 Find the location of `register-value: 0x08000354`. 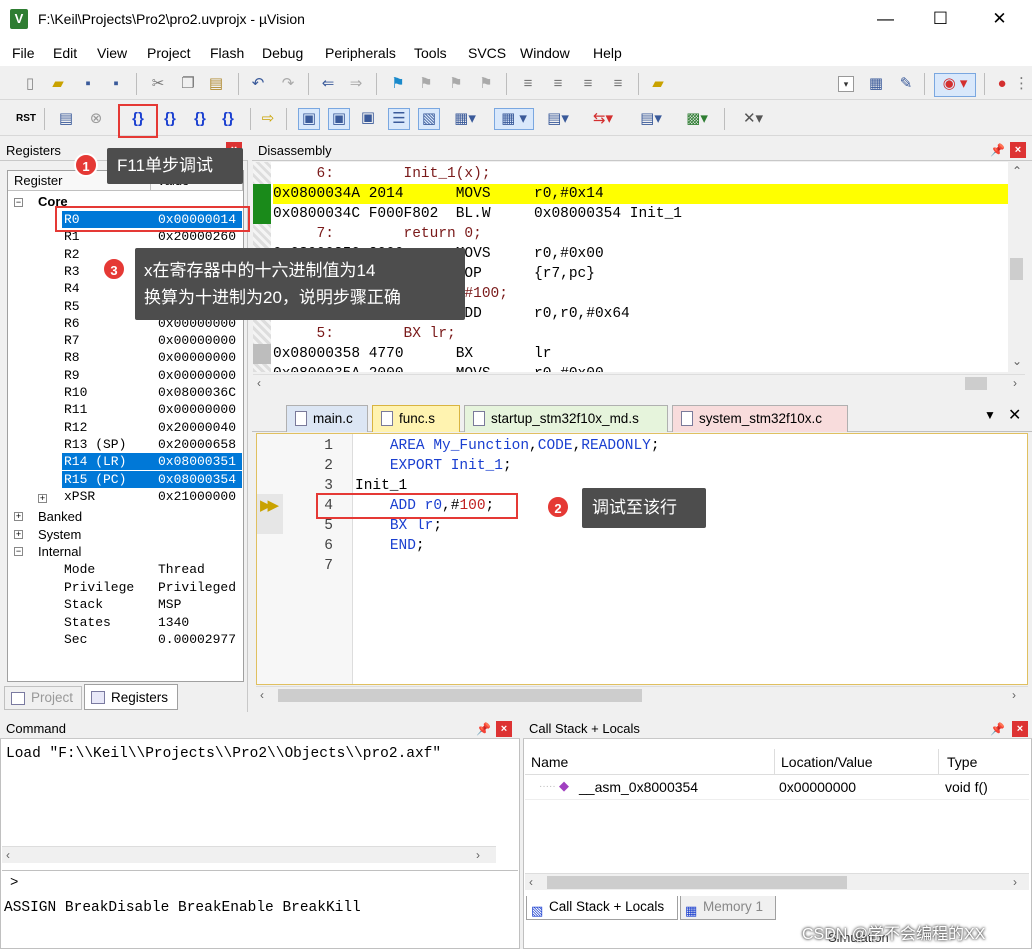

register-value: 0x08000354 is located at coordinates (197, 479).